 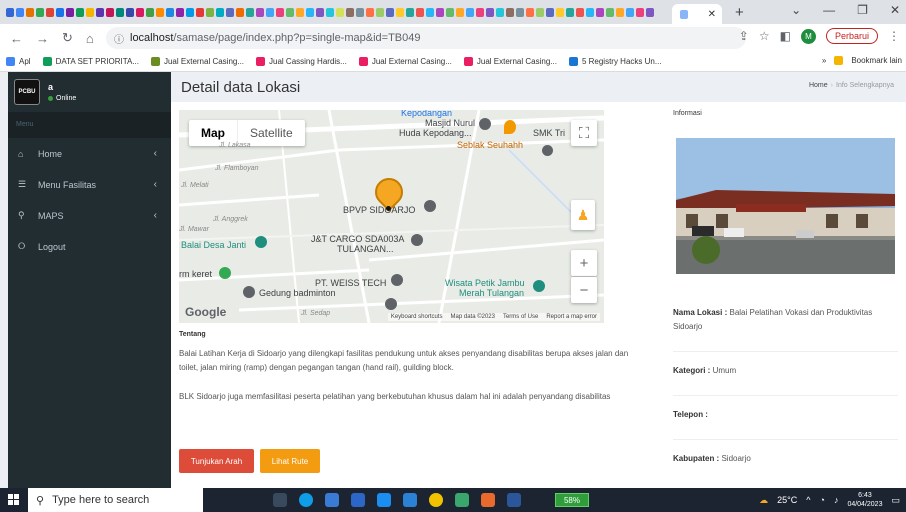 I want to click on profile-avatar: M, so click(x=808, y=36).